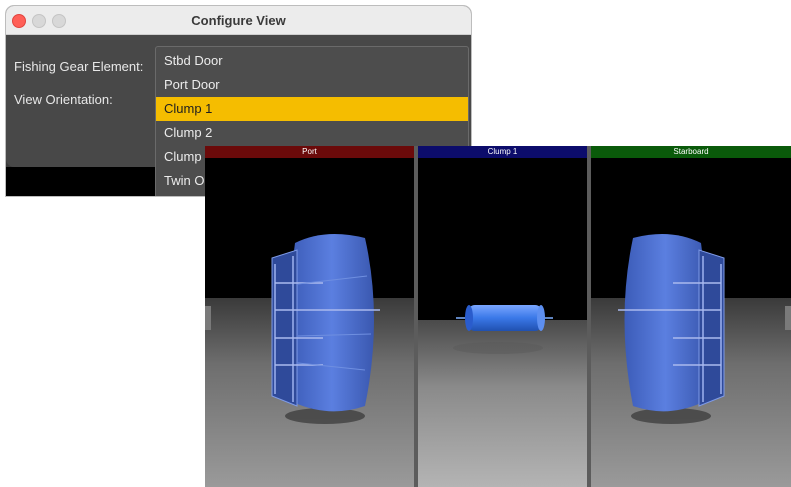  I want to click on view-orientation-label: View Orientation:, so click(63, 99).